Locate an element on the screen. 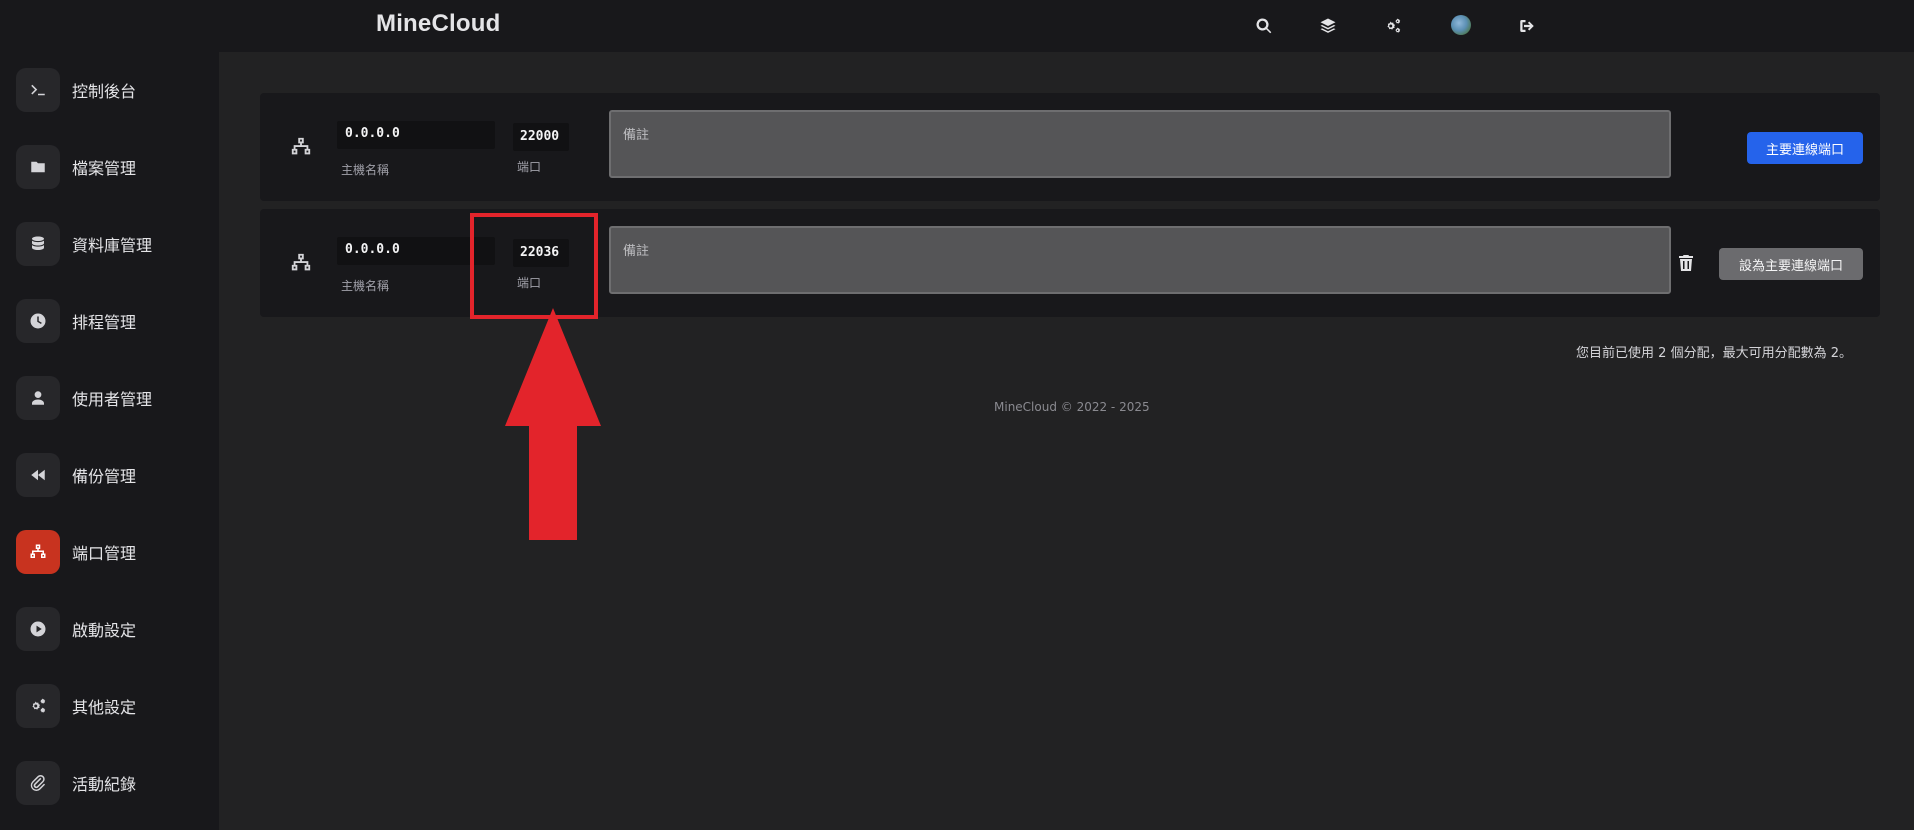 This screenshot has height=830, width=1914. annotation-arrow is located at coordinates (553, 424).